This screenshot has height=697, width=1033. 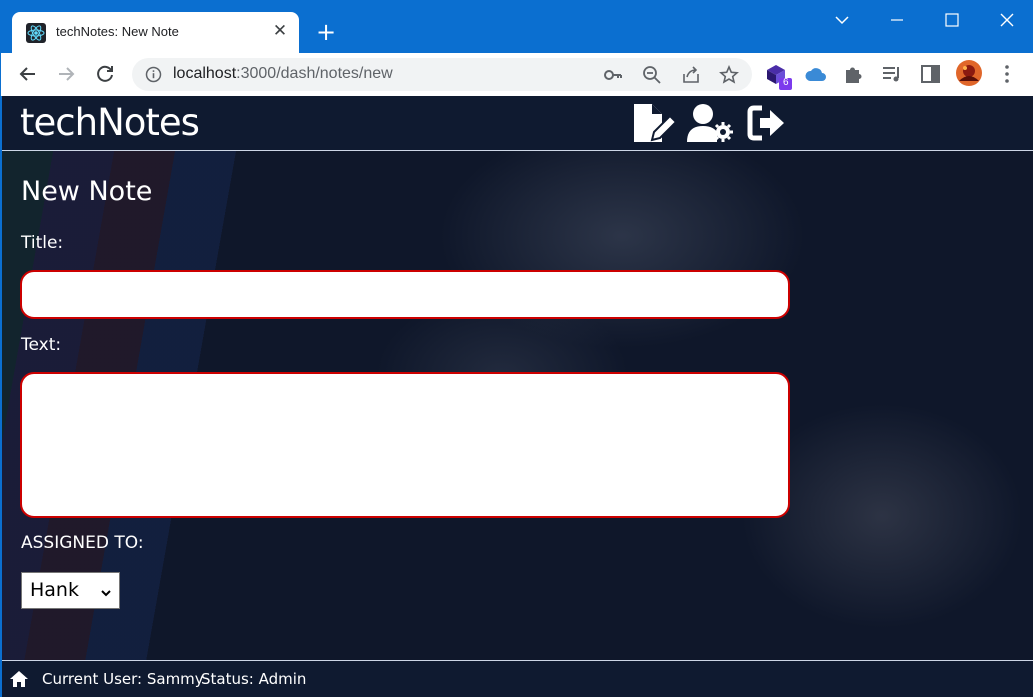 I want to click on url-text: localhost:3000/dash/notes/new, so click(x=283, y=74).